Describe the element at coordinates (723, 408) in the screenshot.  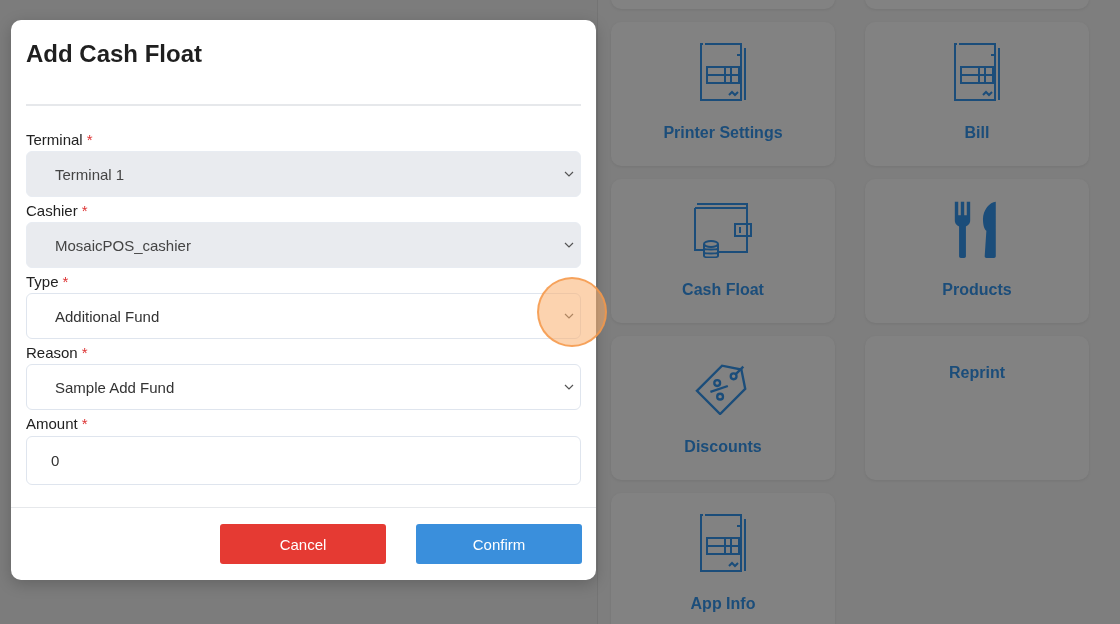
I see `menu-tile: Discounts` at that location.